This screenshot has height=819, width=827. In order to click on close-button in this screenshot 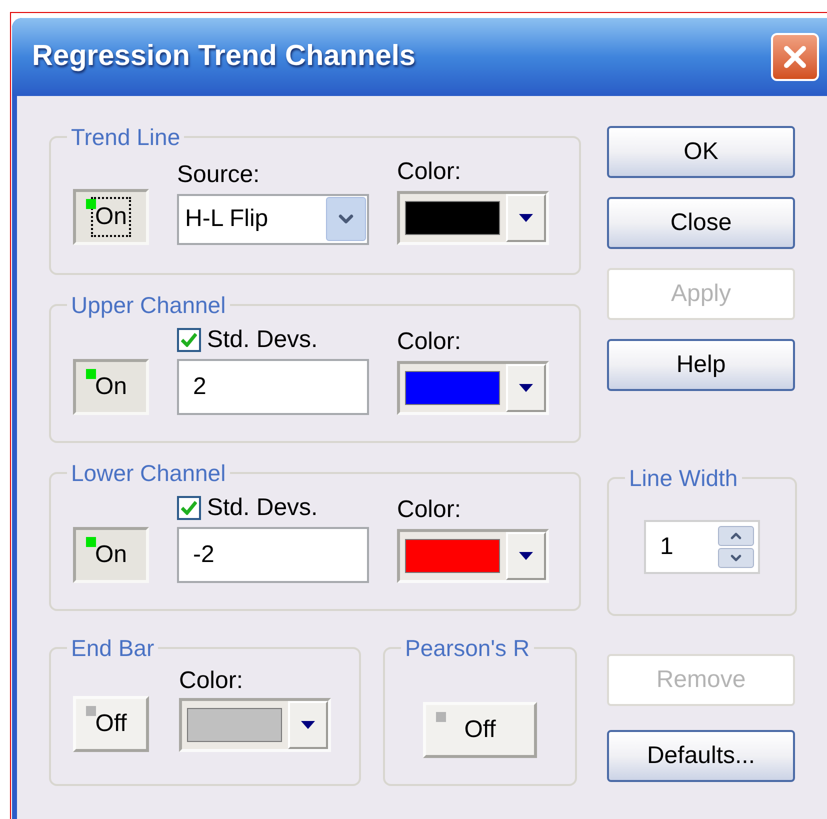, I will do `click(795, 57)`.